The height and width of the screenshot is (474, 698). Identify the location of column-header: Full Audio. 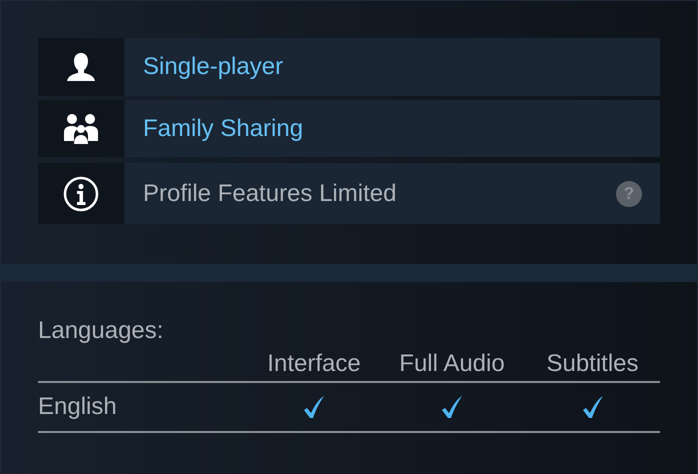
(452, 364).